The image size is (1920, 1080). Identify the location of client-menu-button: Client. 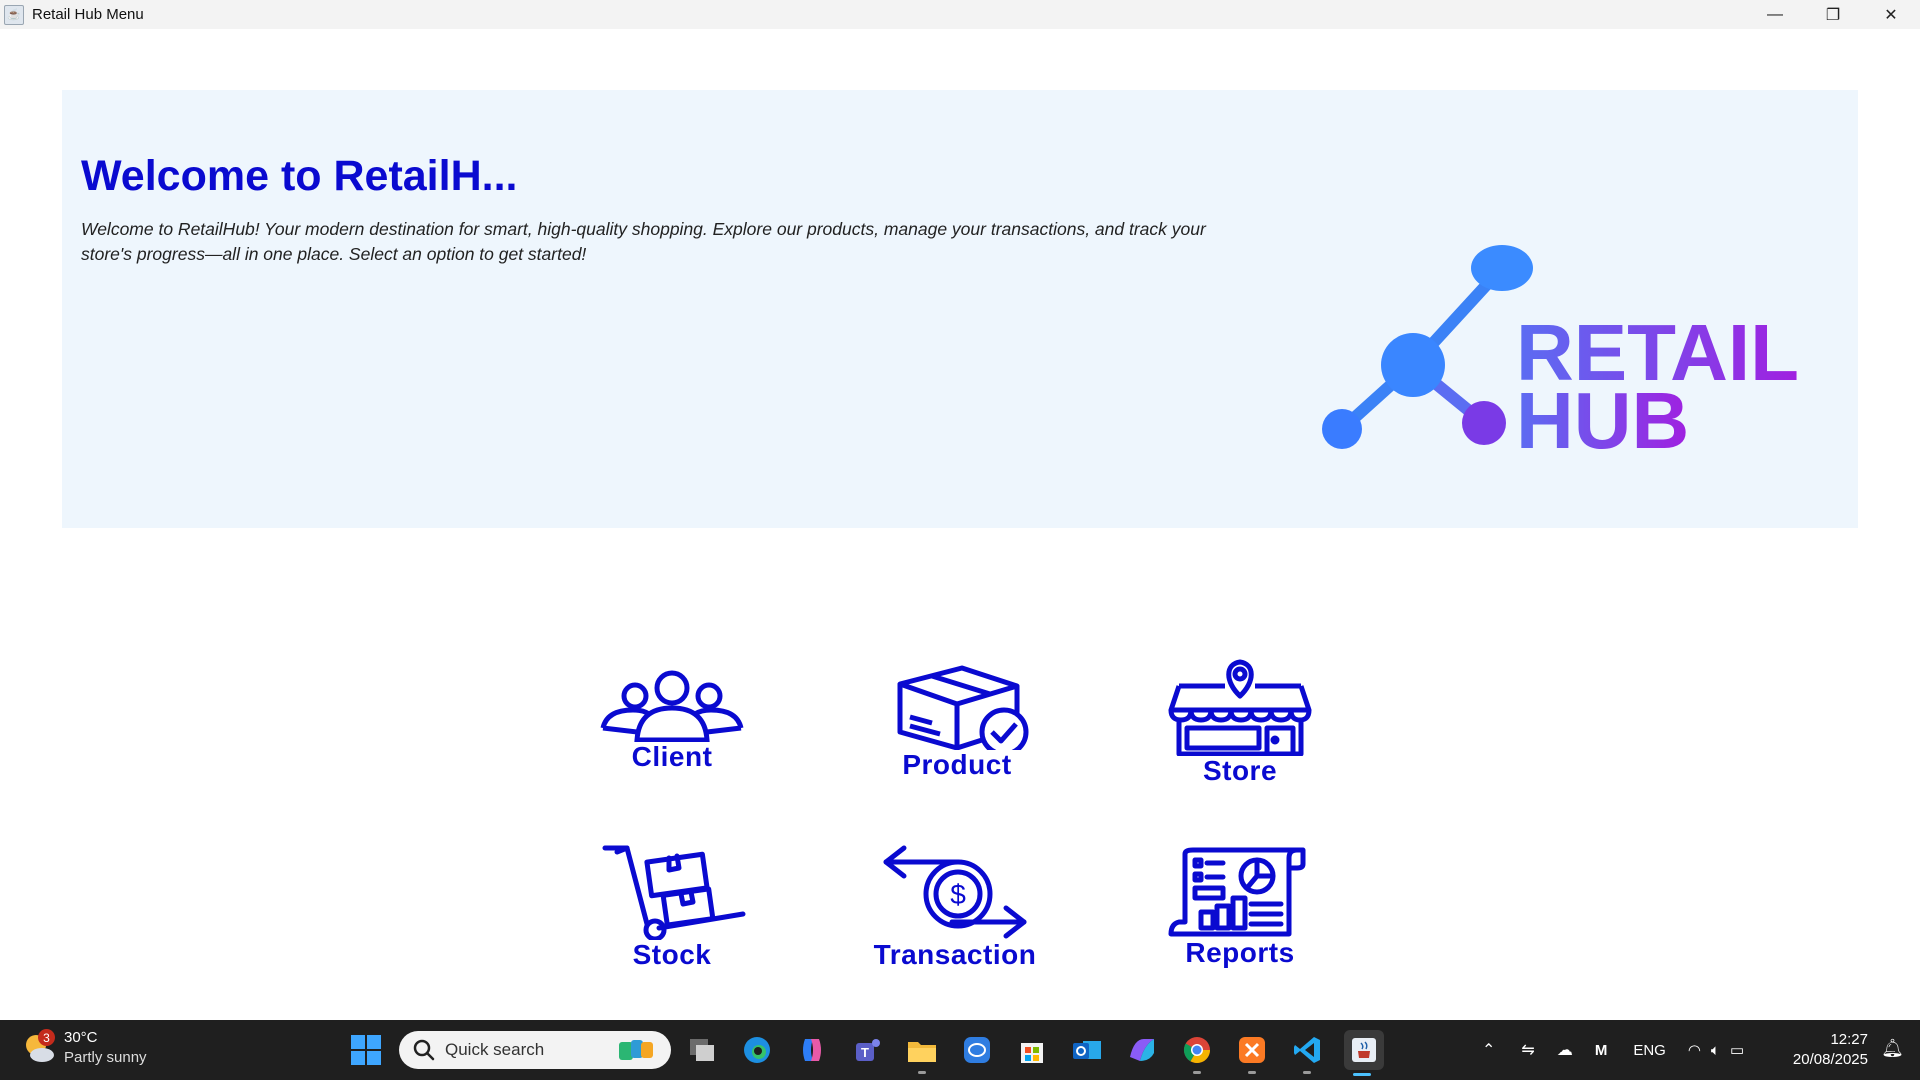
(672, 720).